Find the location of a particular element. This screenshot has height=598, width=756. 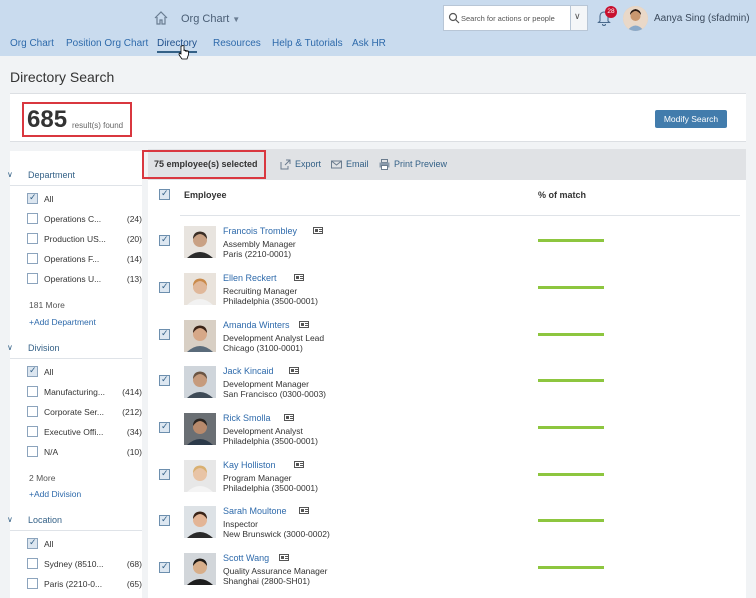

filter-count: (24) is located at coordinates (134, 219).